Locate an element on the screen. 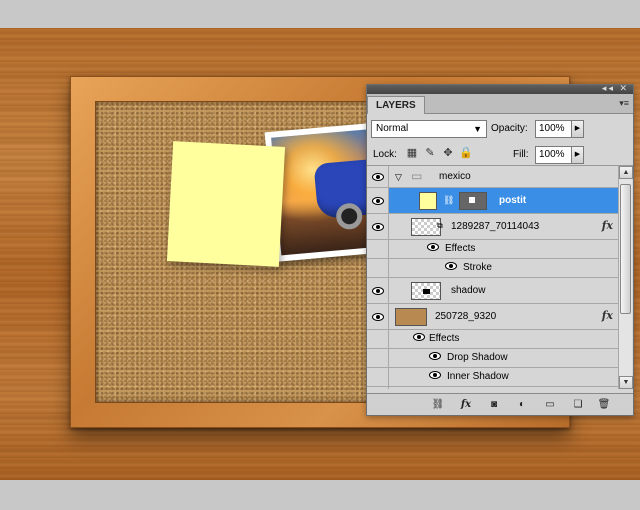  layers-bottom-toolbar: ⛓ fx ◙ ◐ ▭ ❏ 🗑 is located at coordinates (500, 404).